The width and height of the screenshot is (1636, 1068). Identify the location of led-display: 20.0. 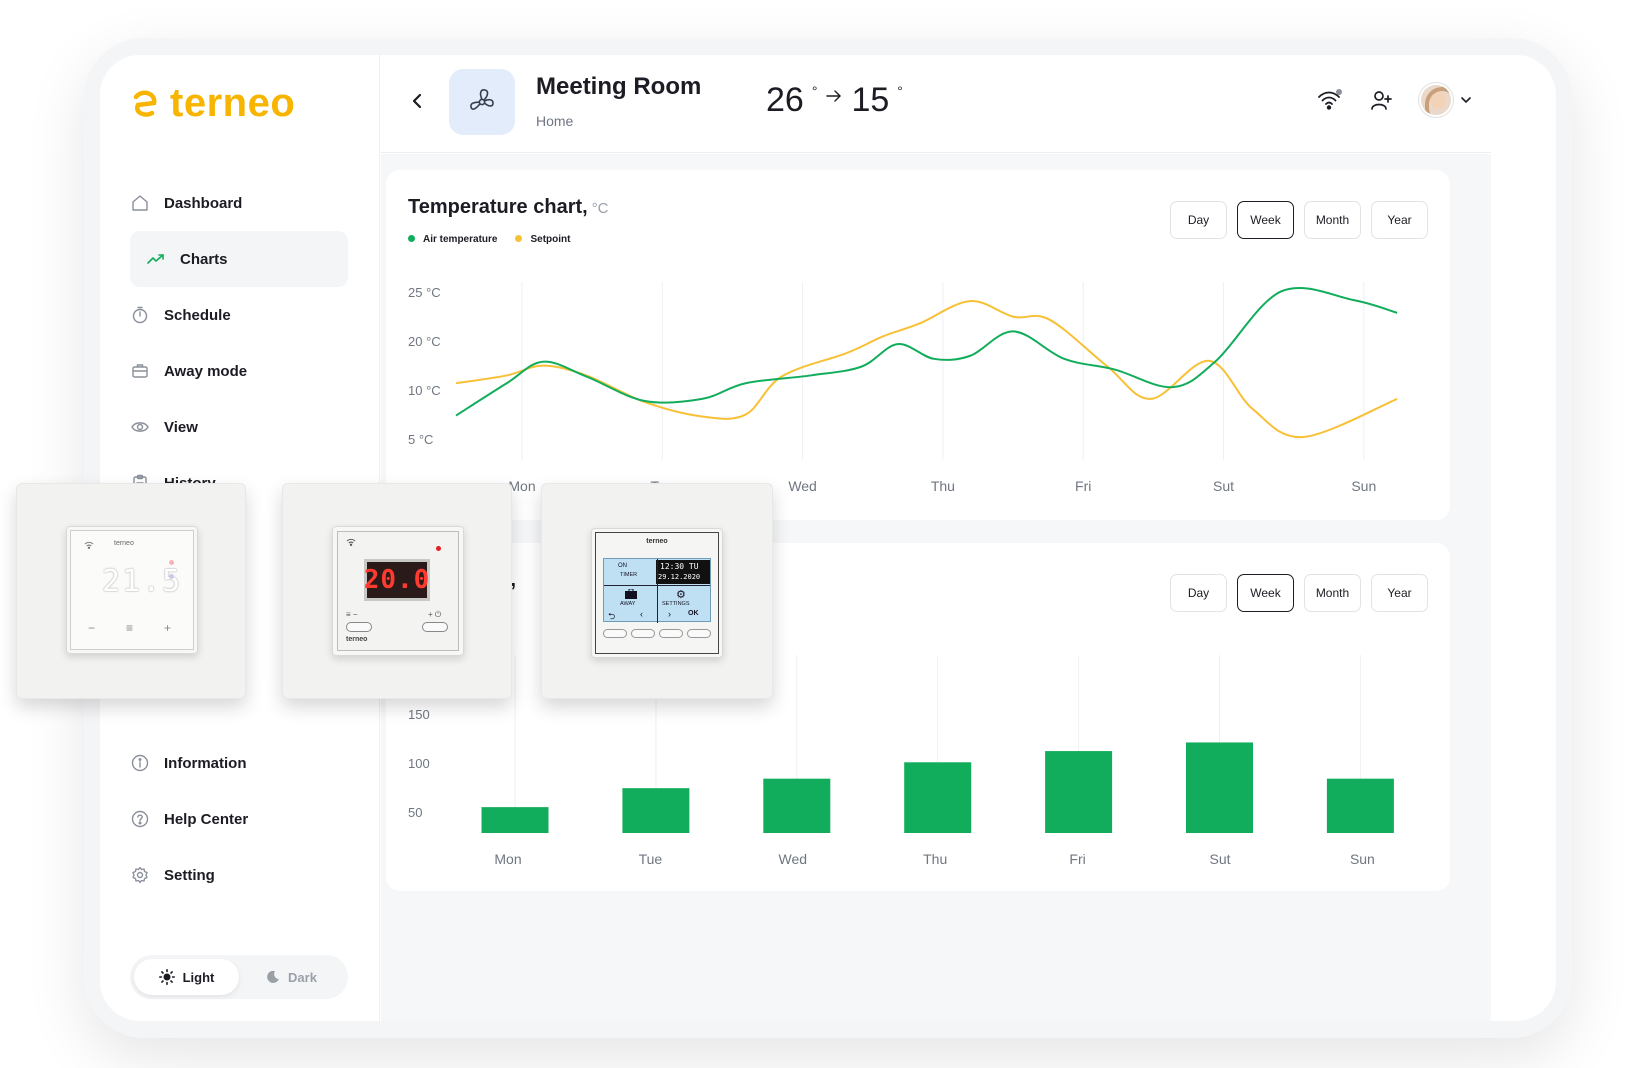
(397, 580).